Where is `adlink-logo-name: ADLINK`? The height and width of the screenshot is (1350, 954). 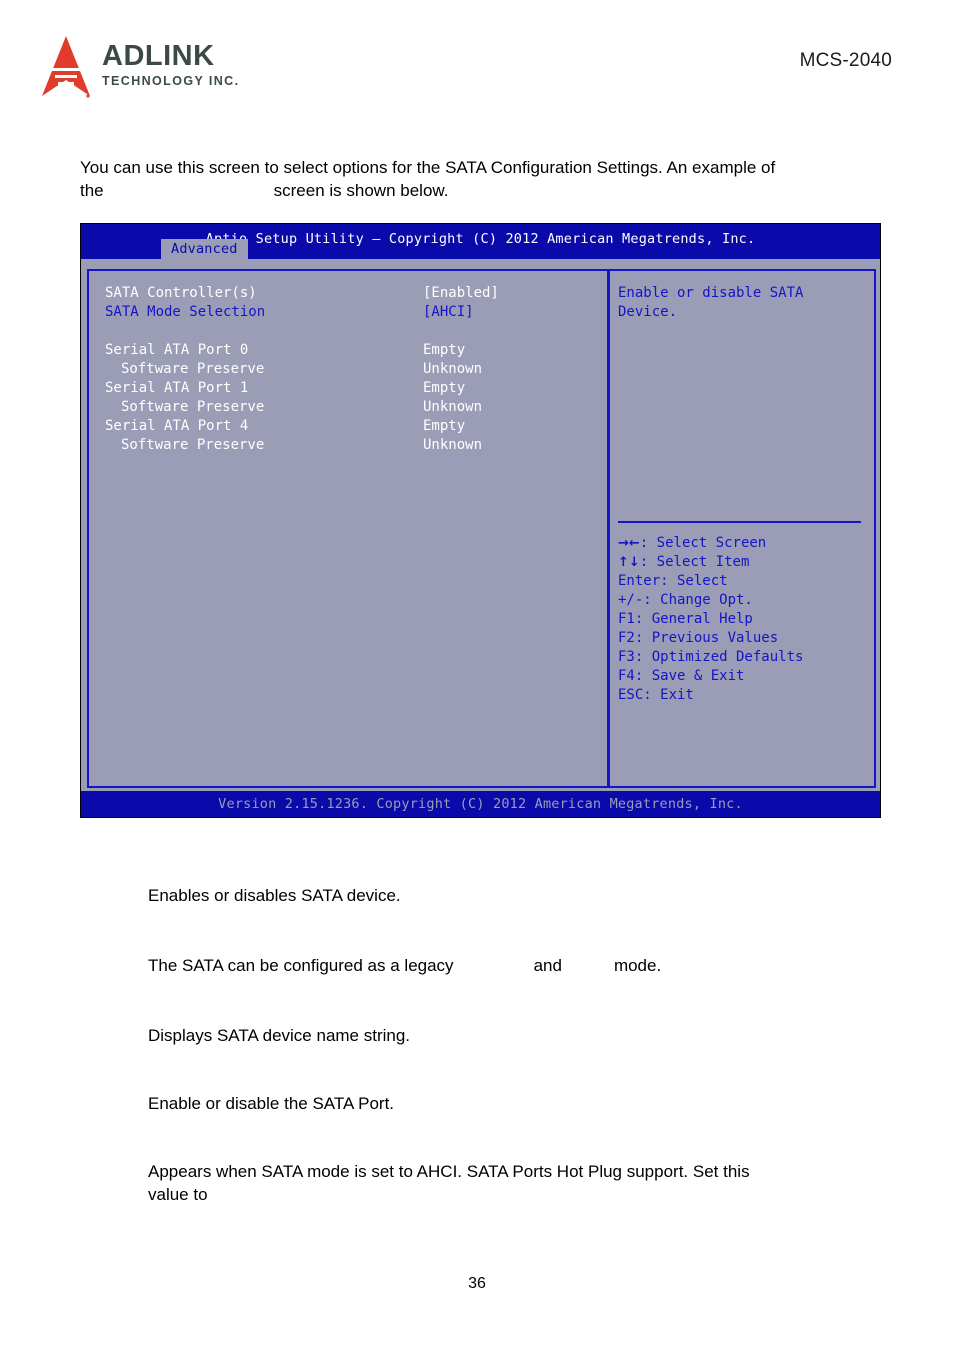
adlink-logo-name: ADLINK is located at coordinates (158, 56).